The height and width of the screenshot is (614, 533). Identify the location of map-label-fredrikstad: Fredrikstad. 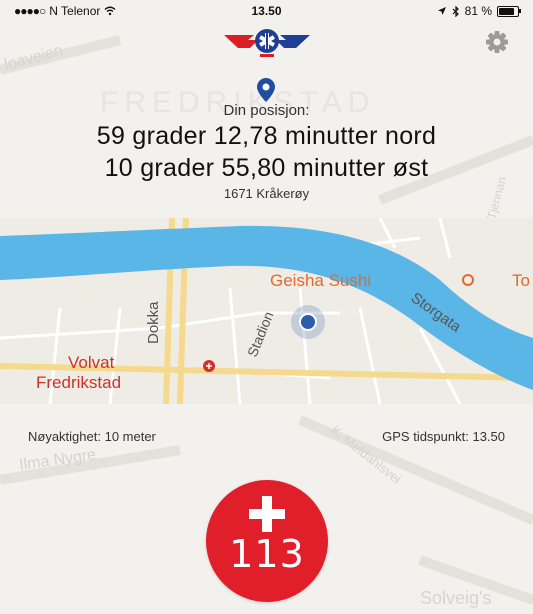
(78, 382).